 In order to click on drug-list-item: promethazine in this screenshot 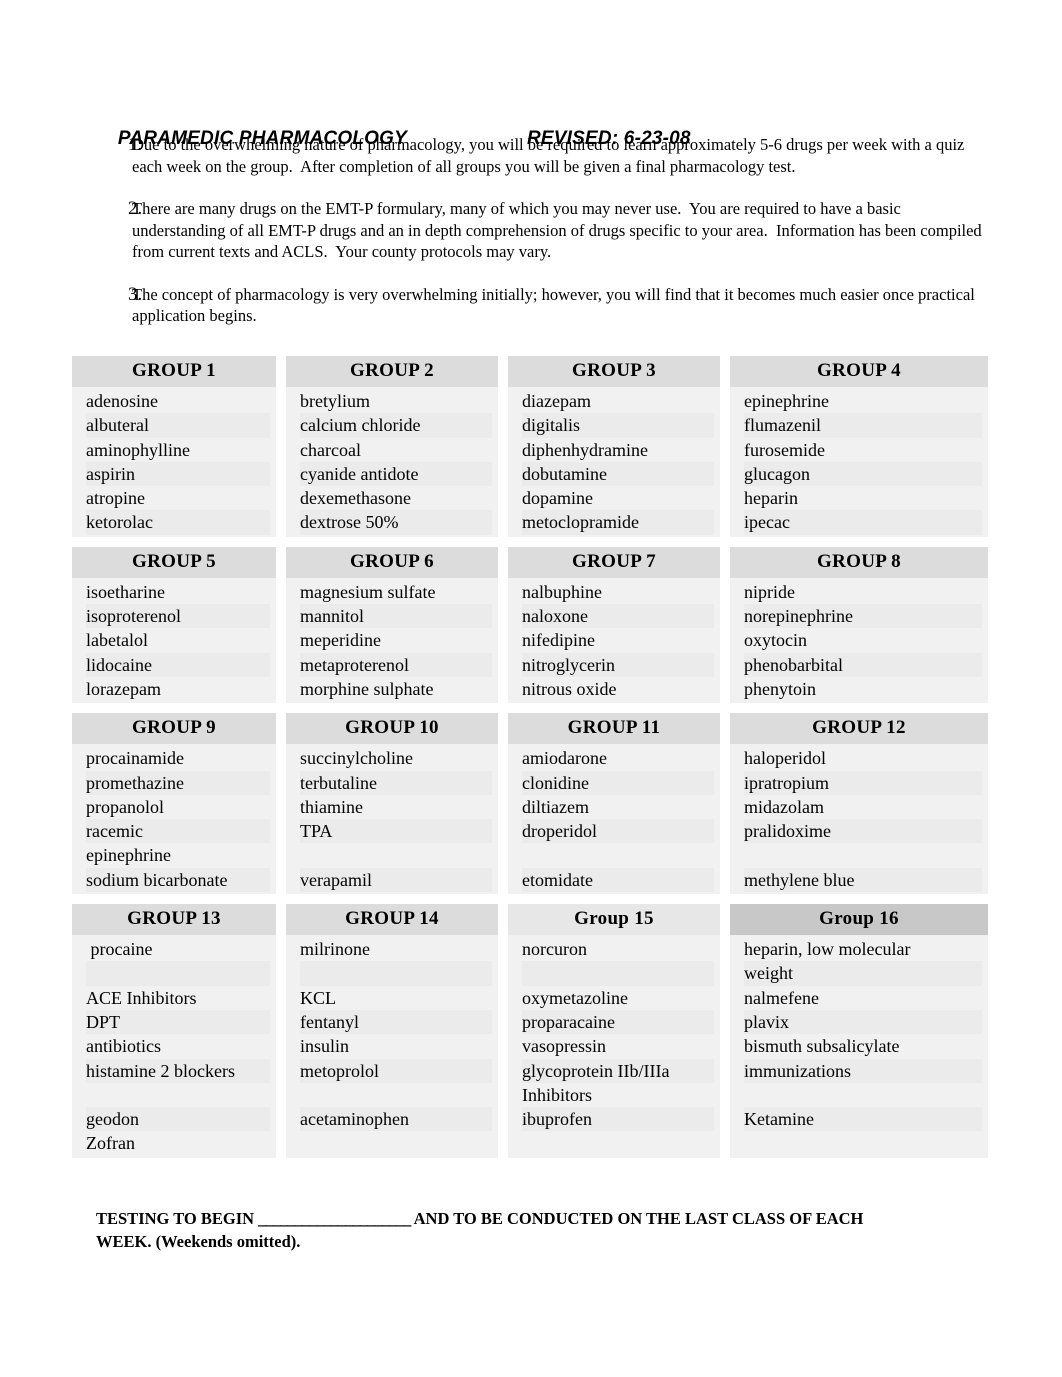, I will do `click(178, 782)`.